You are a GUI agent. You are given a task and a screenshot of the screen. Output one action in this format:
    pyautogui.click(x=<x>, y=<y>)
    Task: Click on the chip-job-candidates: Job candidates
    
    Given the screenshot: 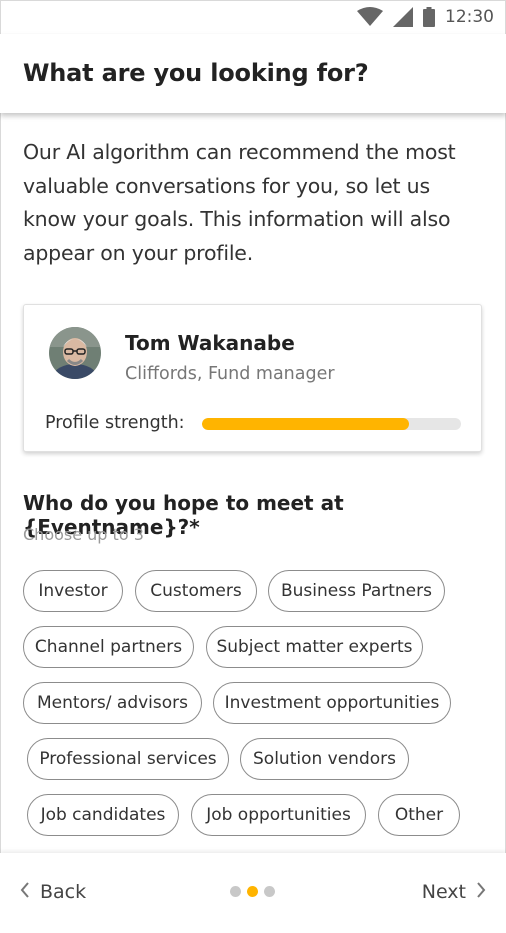 What is the action you would take?
    pyautogui.click(x=103, y=815)
    